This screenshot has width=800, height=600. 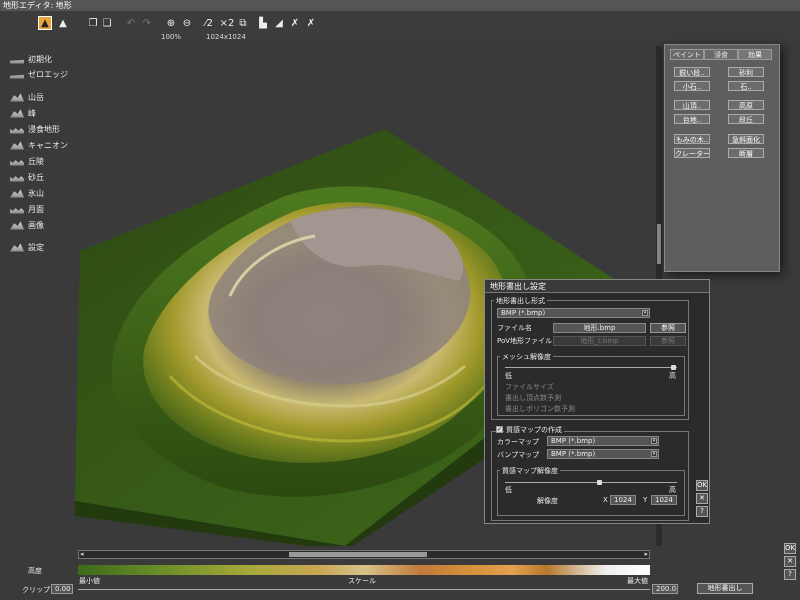 What do you see at coordinates (36, 590) in the screenshot?
I see `clip-label: クリップ` at bounding box center [36, 590].